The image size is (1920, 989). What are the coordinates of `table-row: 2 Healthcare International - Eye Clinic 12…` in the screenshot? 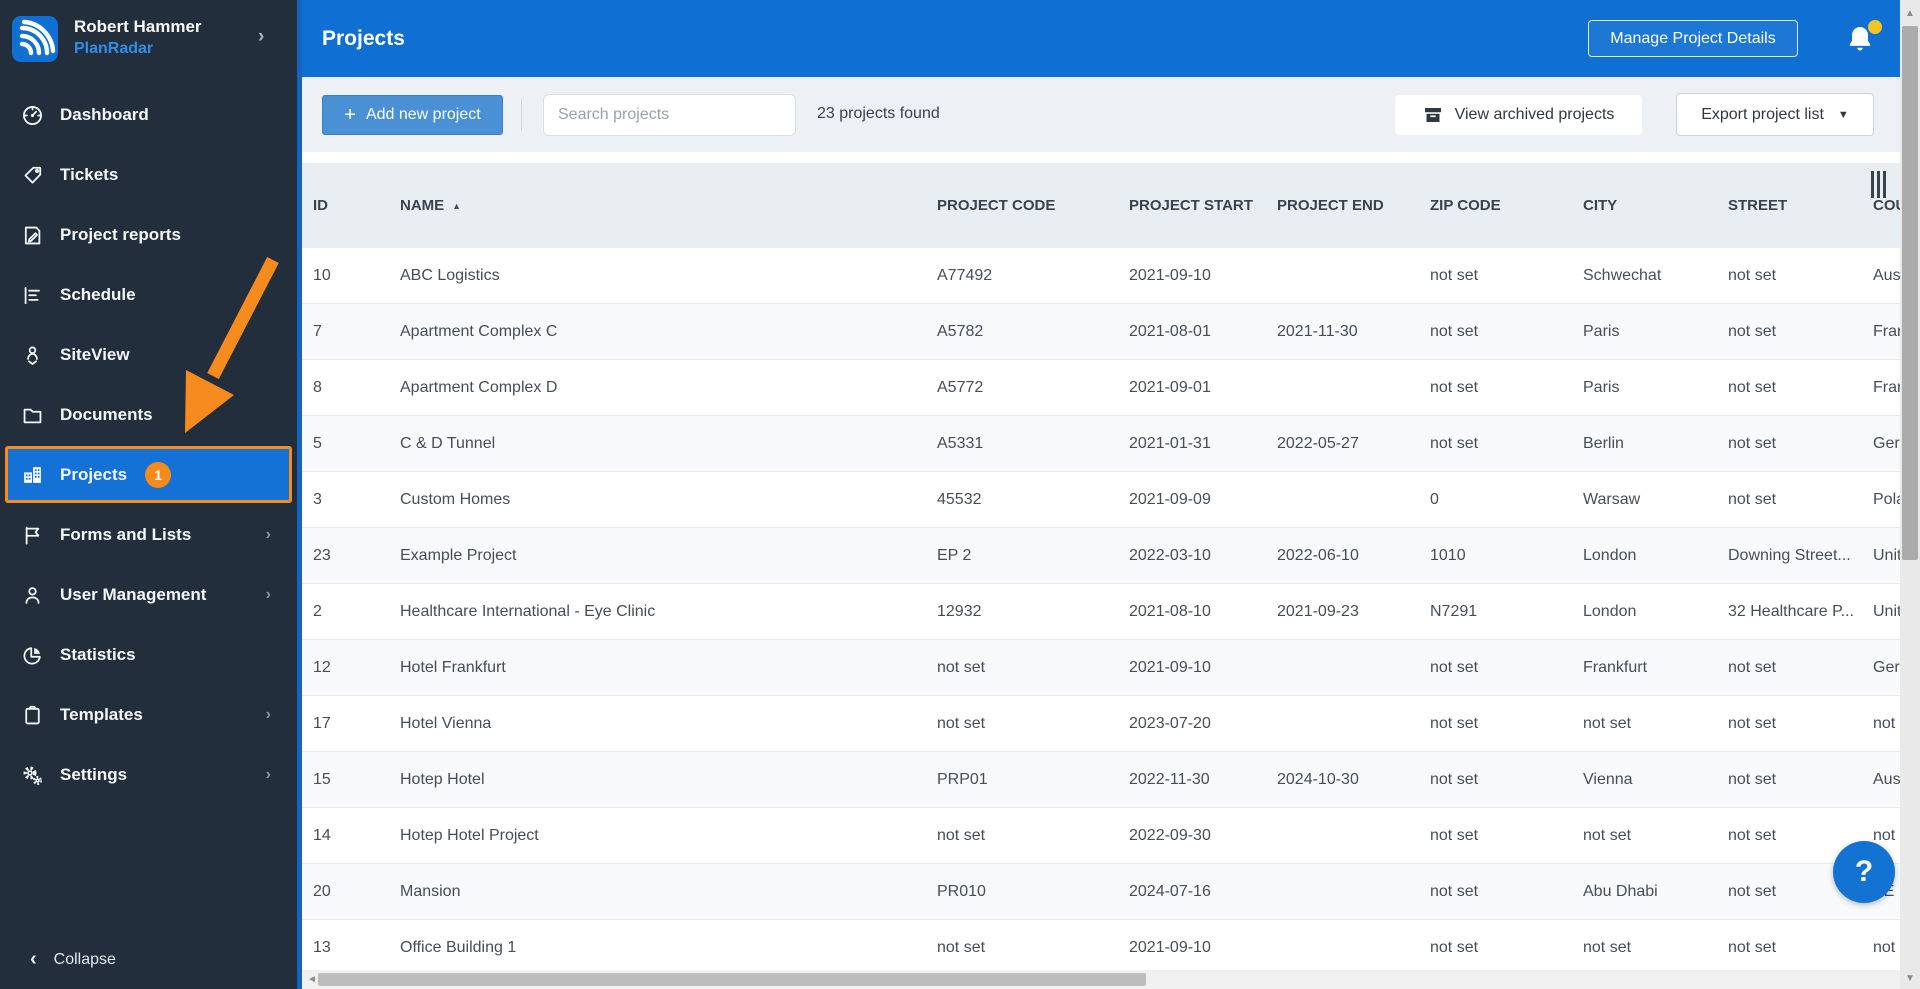 It's located at (1101, 612).